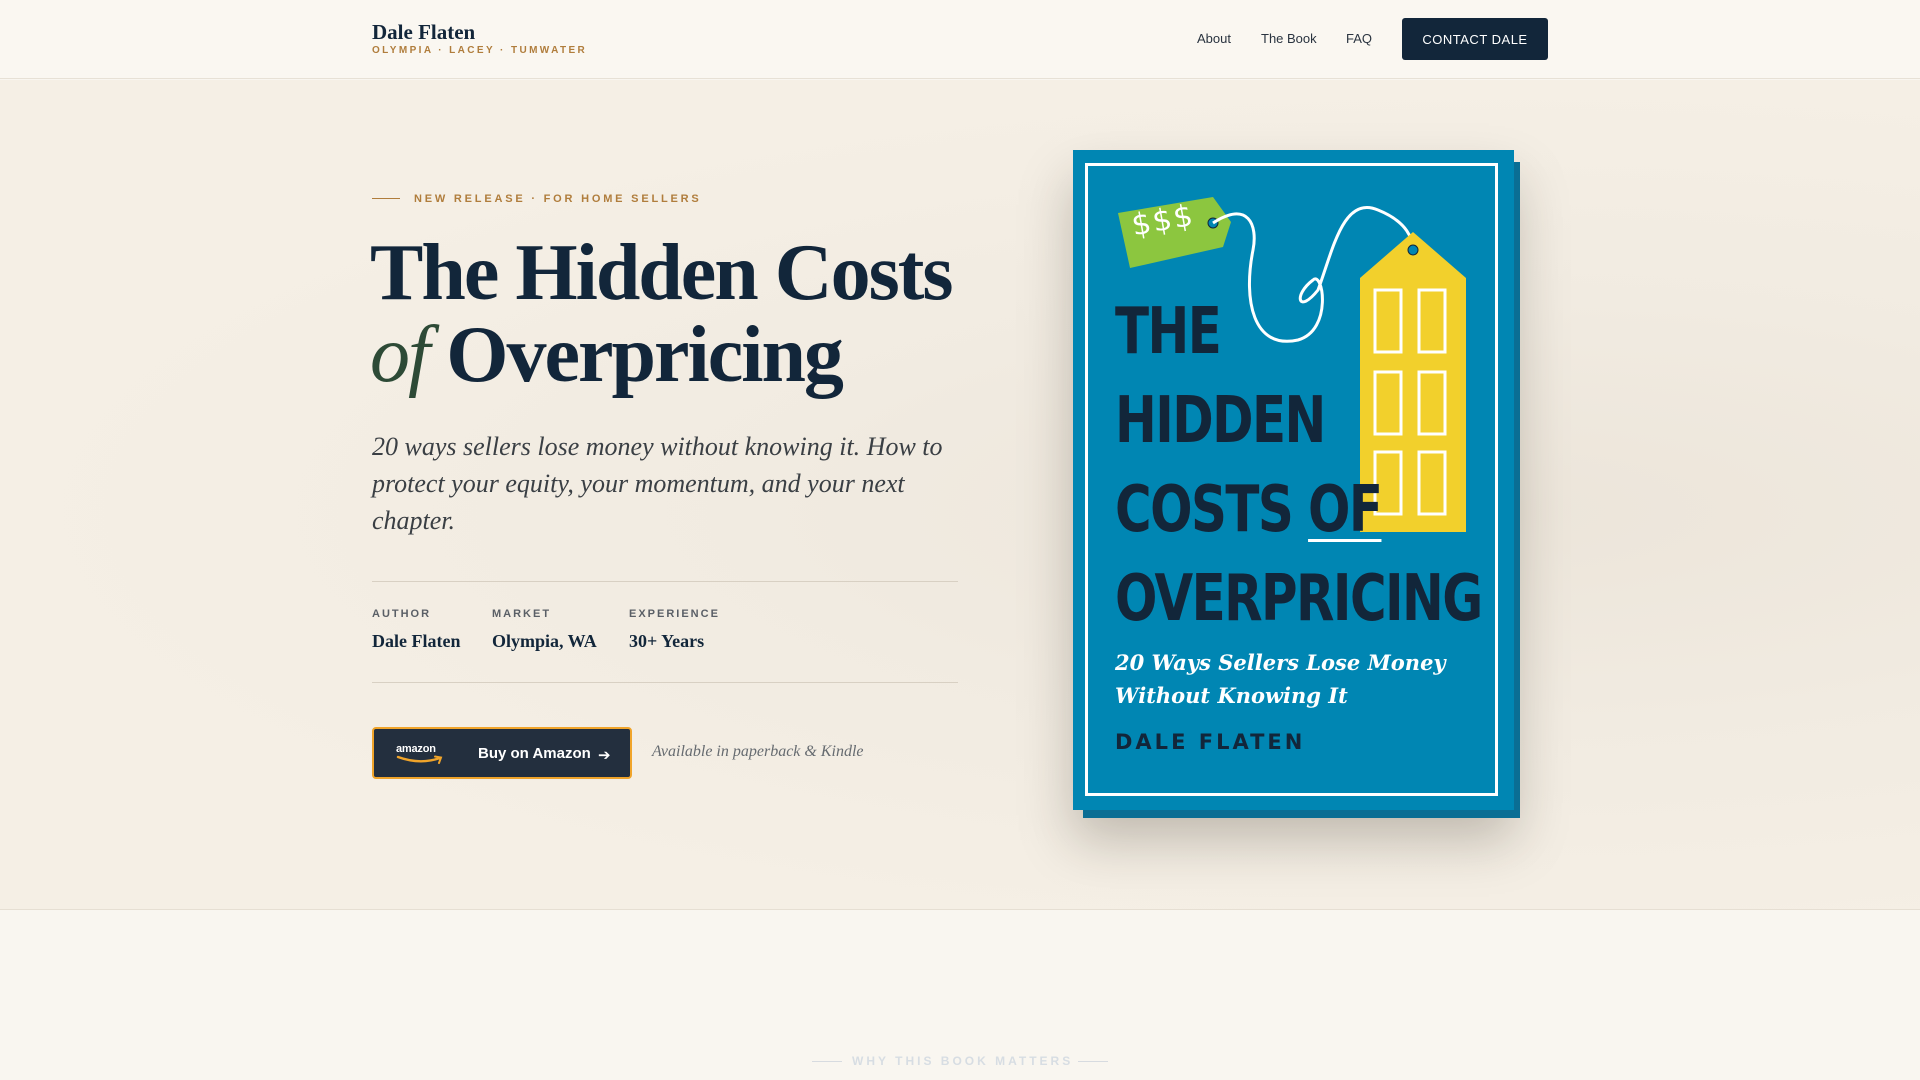 This screenshot has width=1920, height=1080. I want to click on brand-tagline: OLYMPIA · LACEY · TUMWATER, so click(480, 50).